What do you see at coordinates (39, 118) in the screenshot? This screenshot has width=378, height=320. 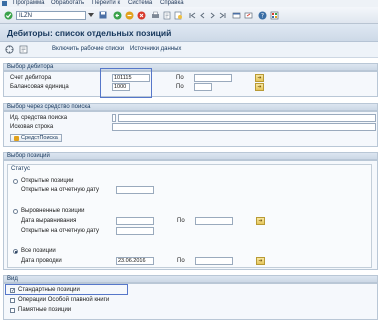 I see `search-id-label: Ид. средства поиска` at bounding box center [39, 118].